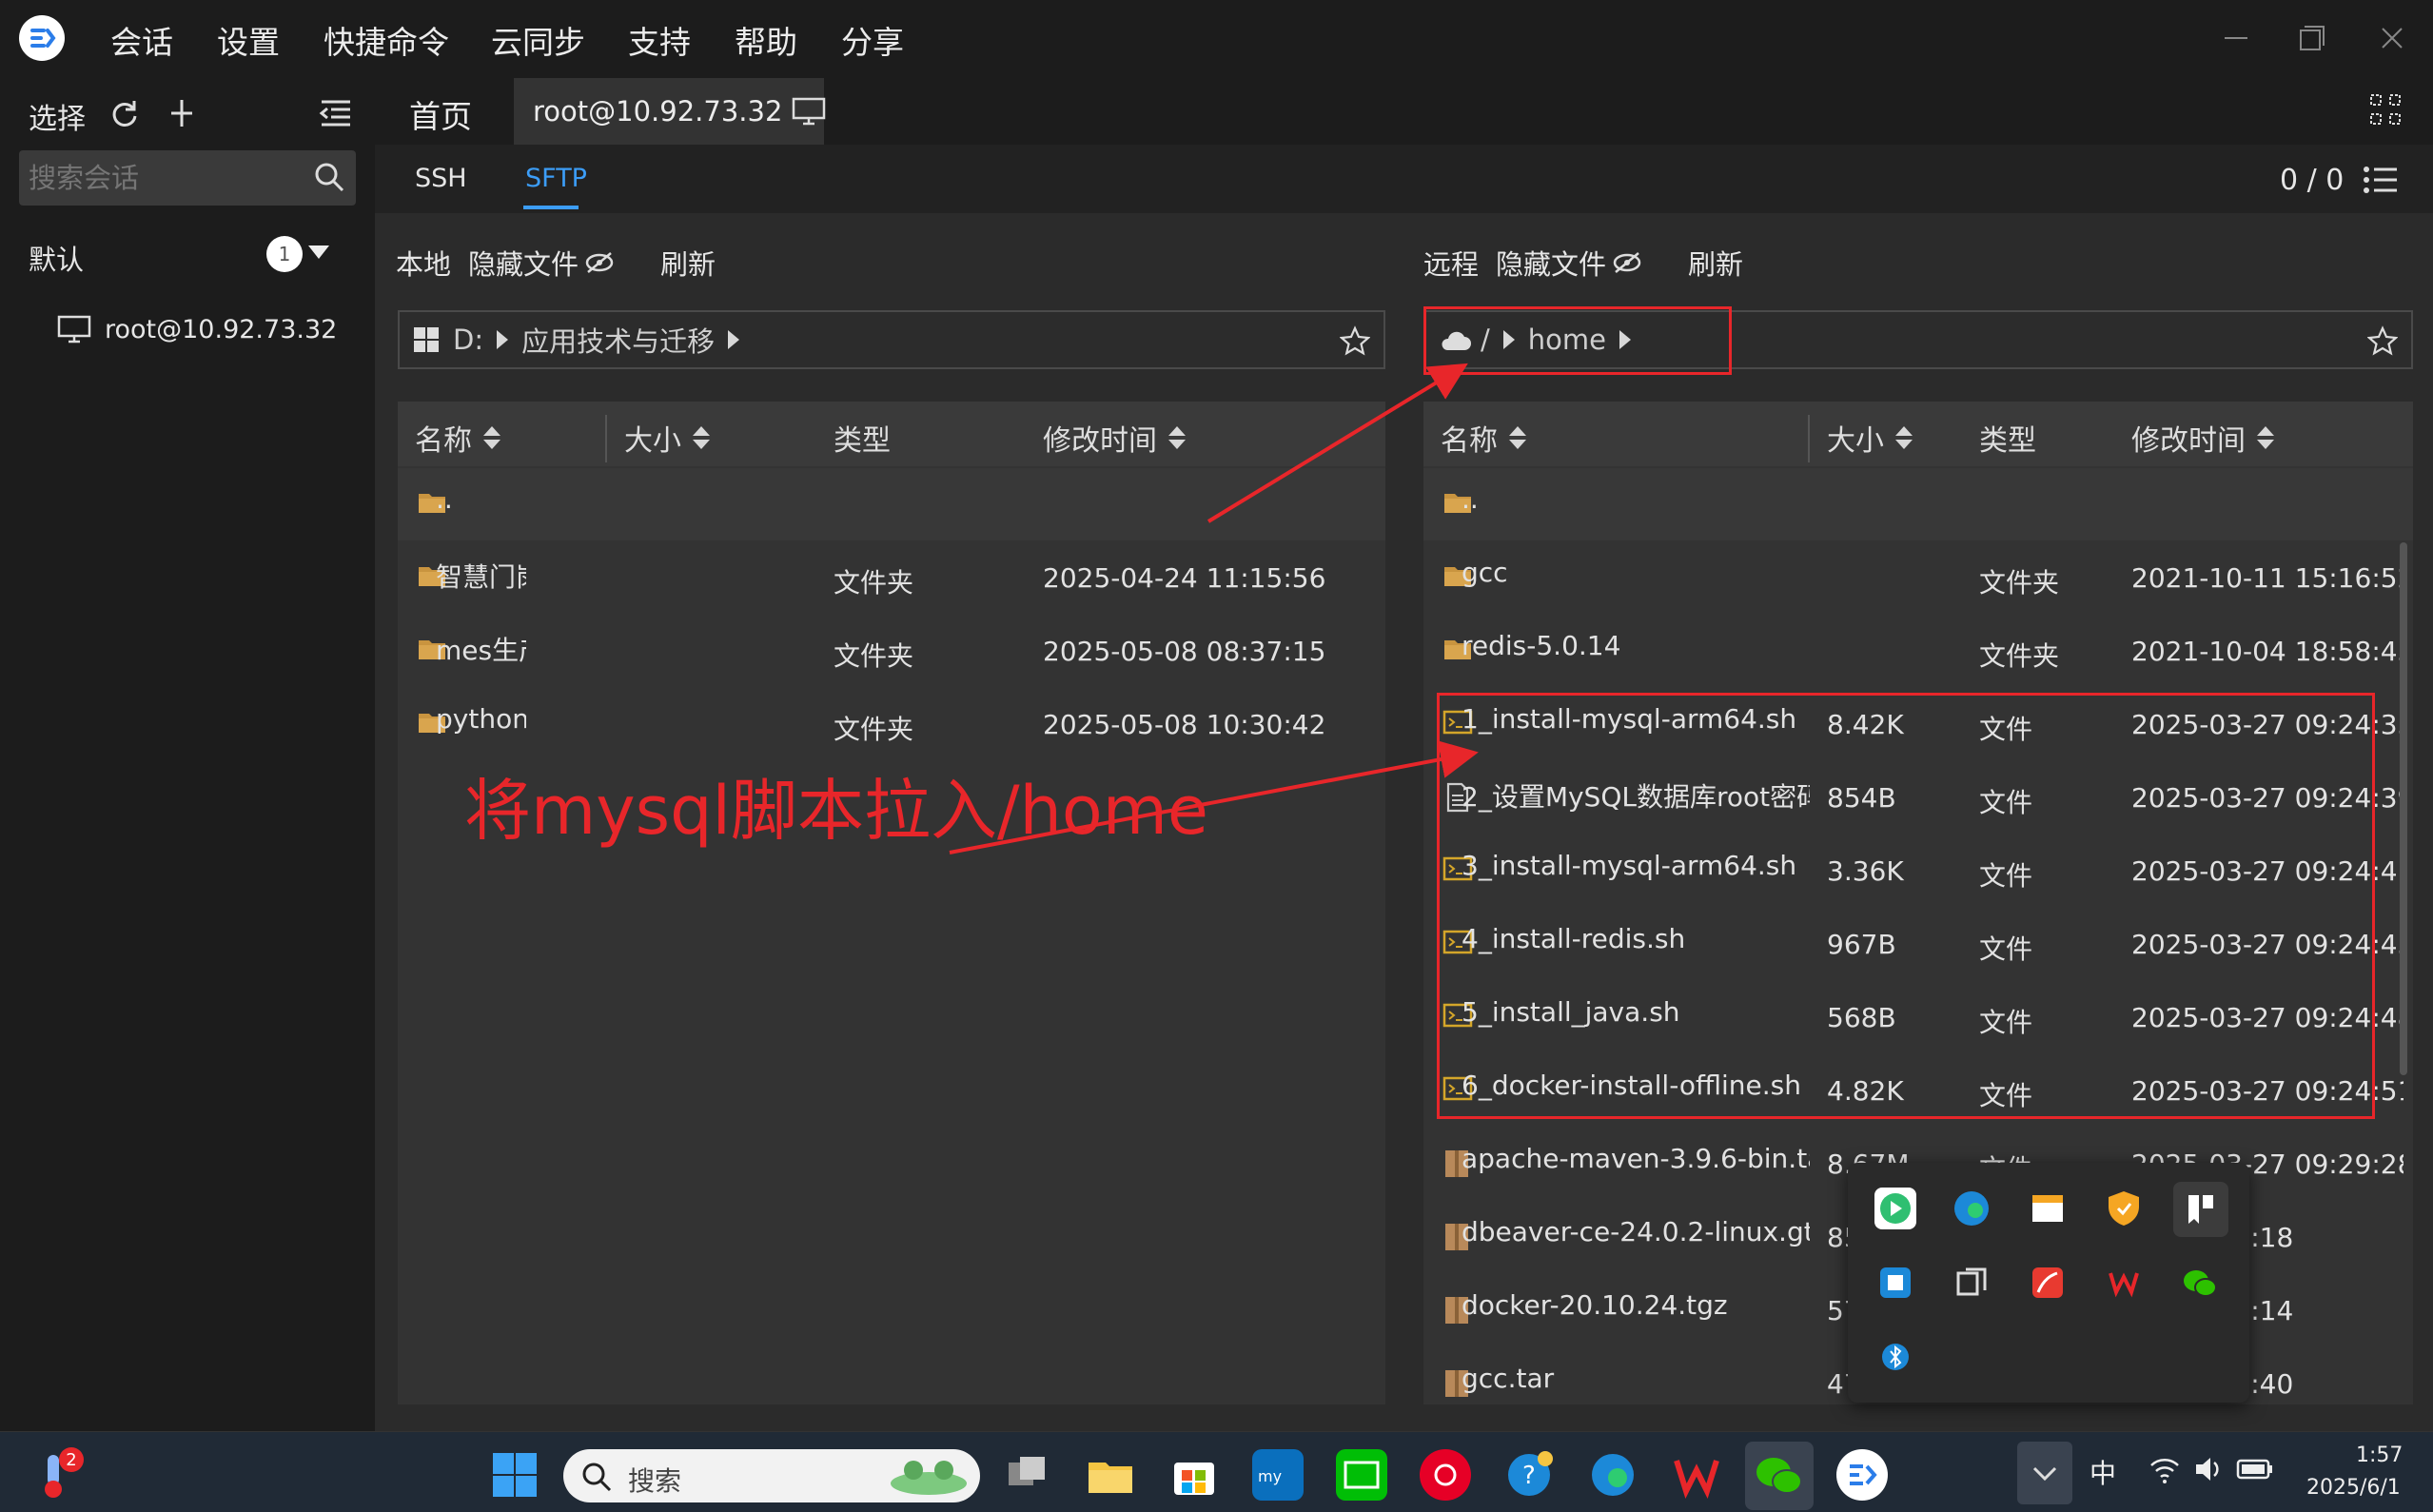 The height and width of the screenshot is (1512, 2433). I want to click on chevron-down-icon, so click(2045, 1474).